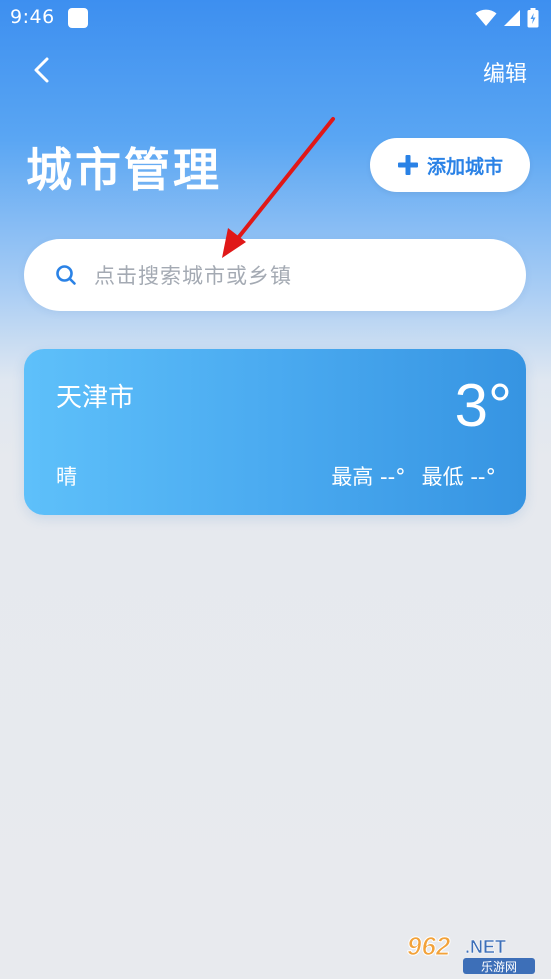 The height and width of the screenshot is (979, 551). What do you see at coordinates (512, 18) in the screenshot?
I see `signal-icon` at bounding box center [512, 18].